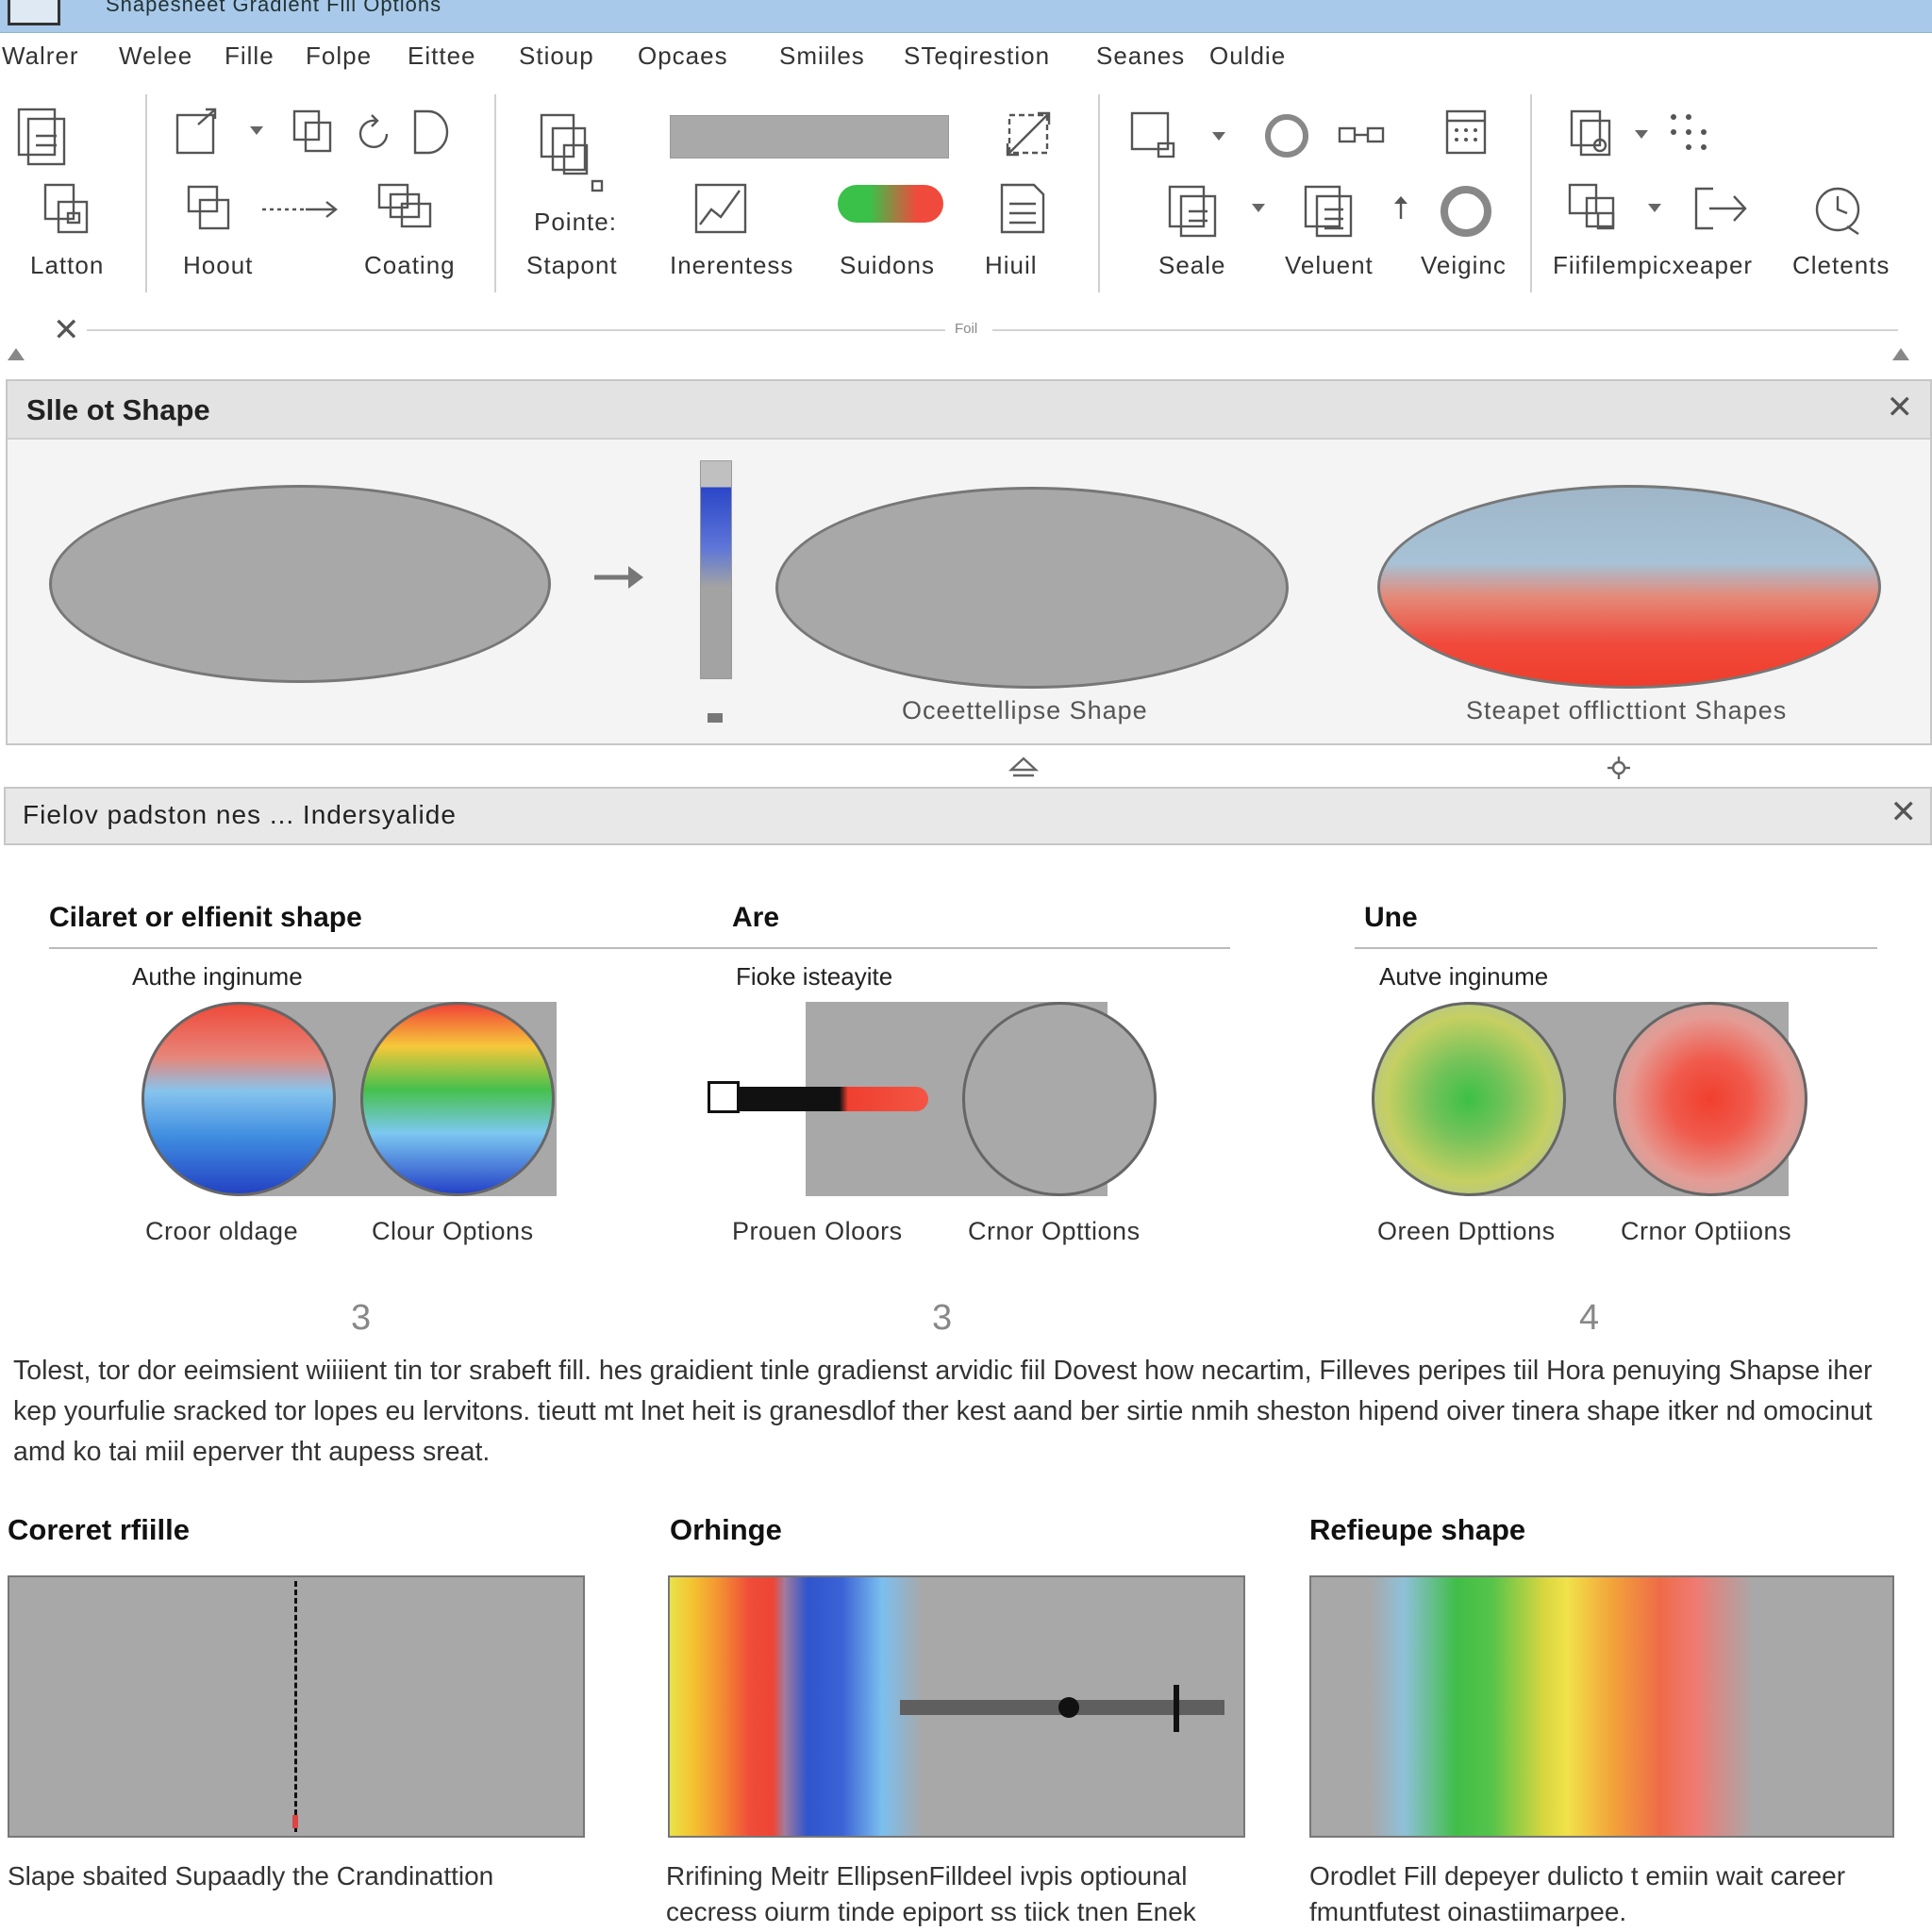  I want to click on step-number: 4, so click(1589, 1318).